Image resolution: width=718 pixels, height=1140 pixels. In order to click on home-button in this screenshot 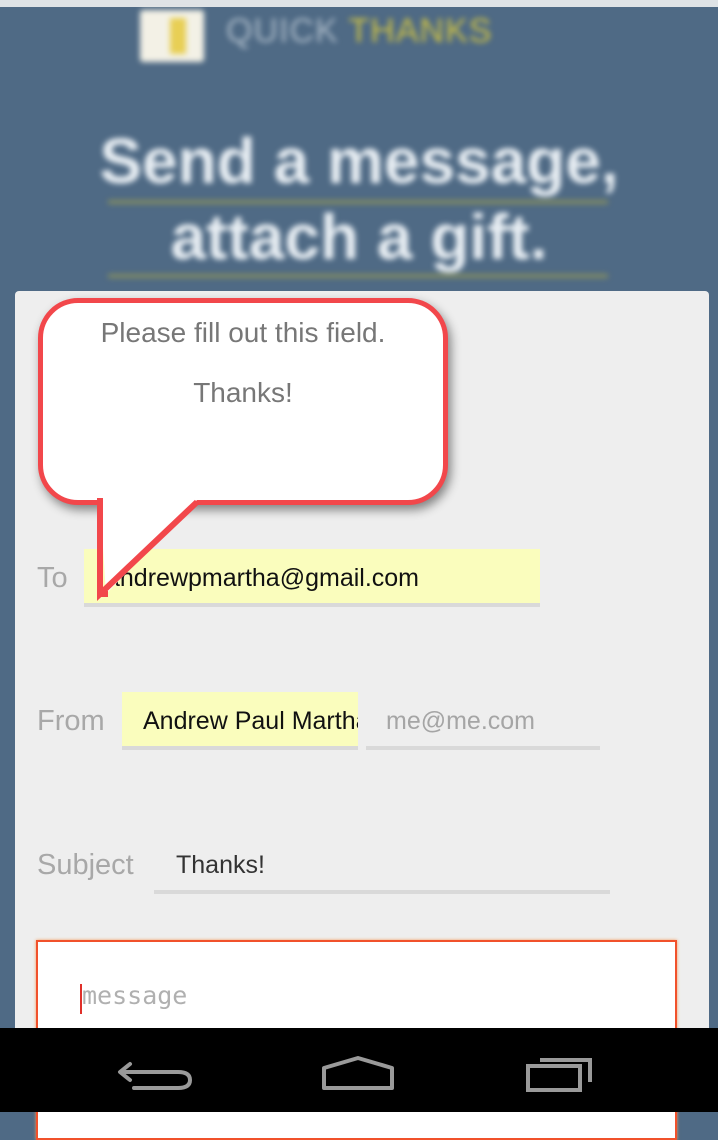, I will do `click(359, 1073)`.